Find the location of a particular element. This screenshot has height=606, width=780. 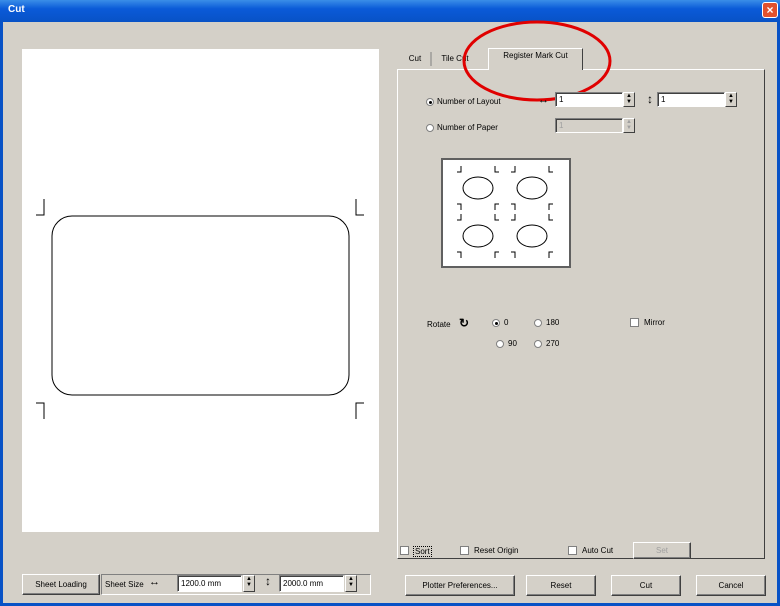

rotate-180-label: 180 is located at coordinates (553, 322).